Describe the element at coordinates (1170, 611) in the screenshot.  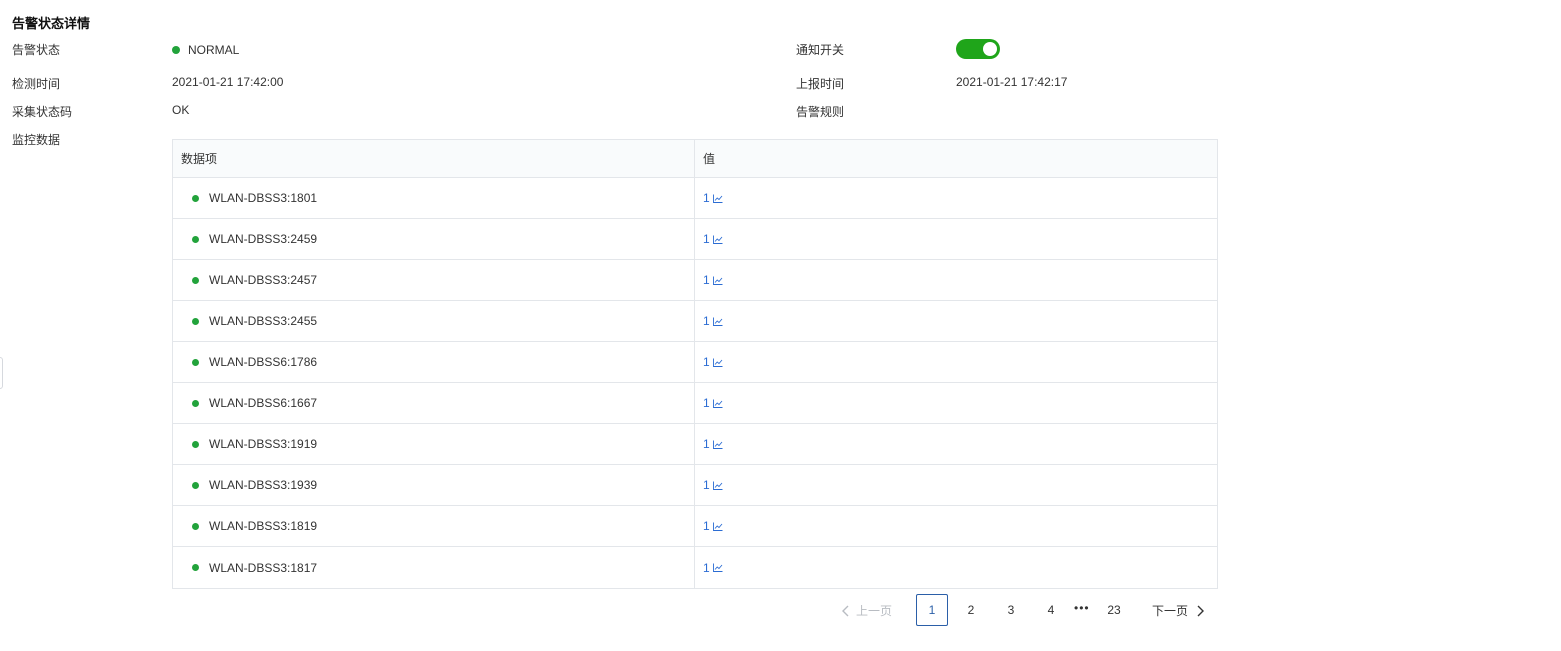
I see `next-page-label: 下一页` at that location.